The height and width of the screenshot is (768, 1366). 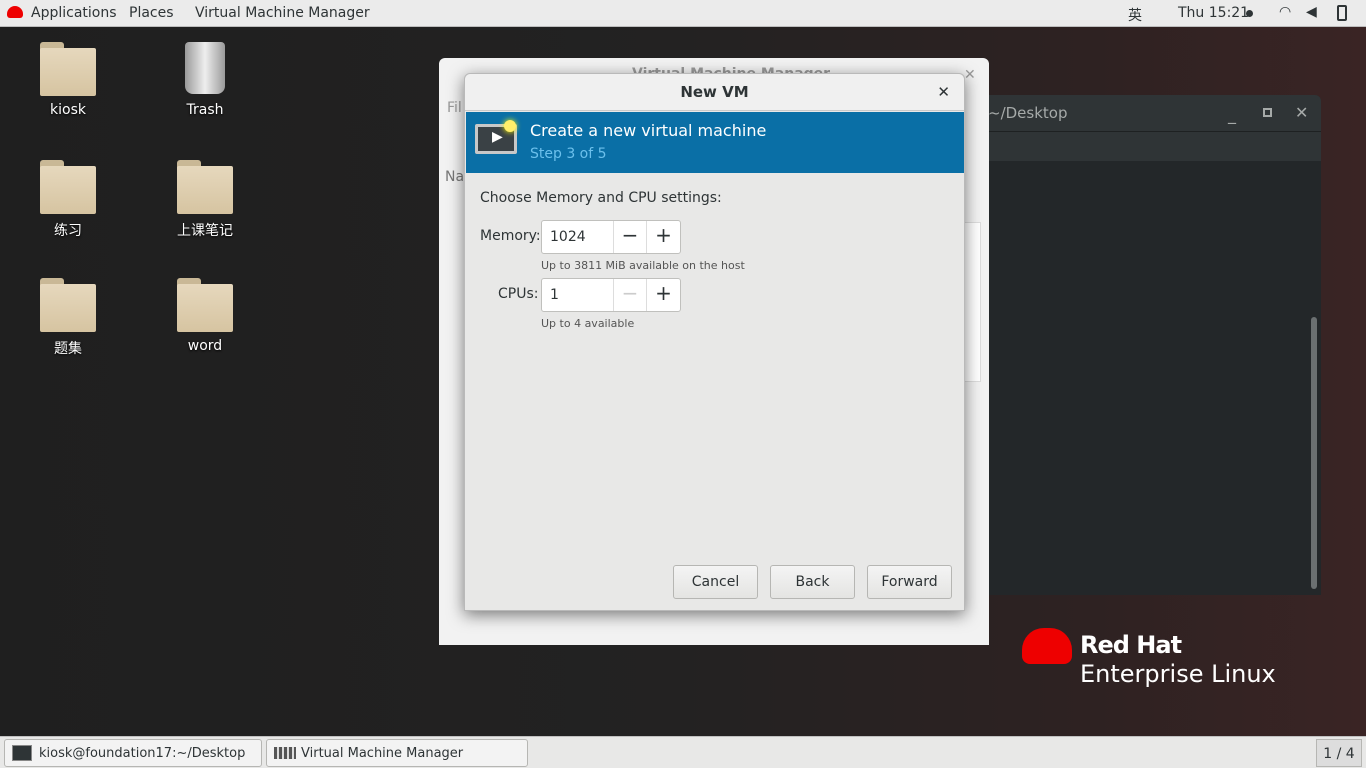 I want to click on notification-dot-icon, so click(x=1249, y=13).